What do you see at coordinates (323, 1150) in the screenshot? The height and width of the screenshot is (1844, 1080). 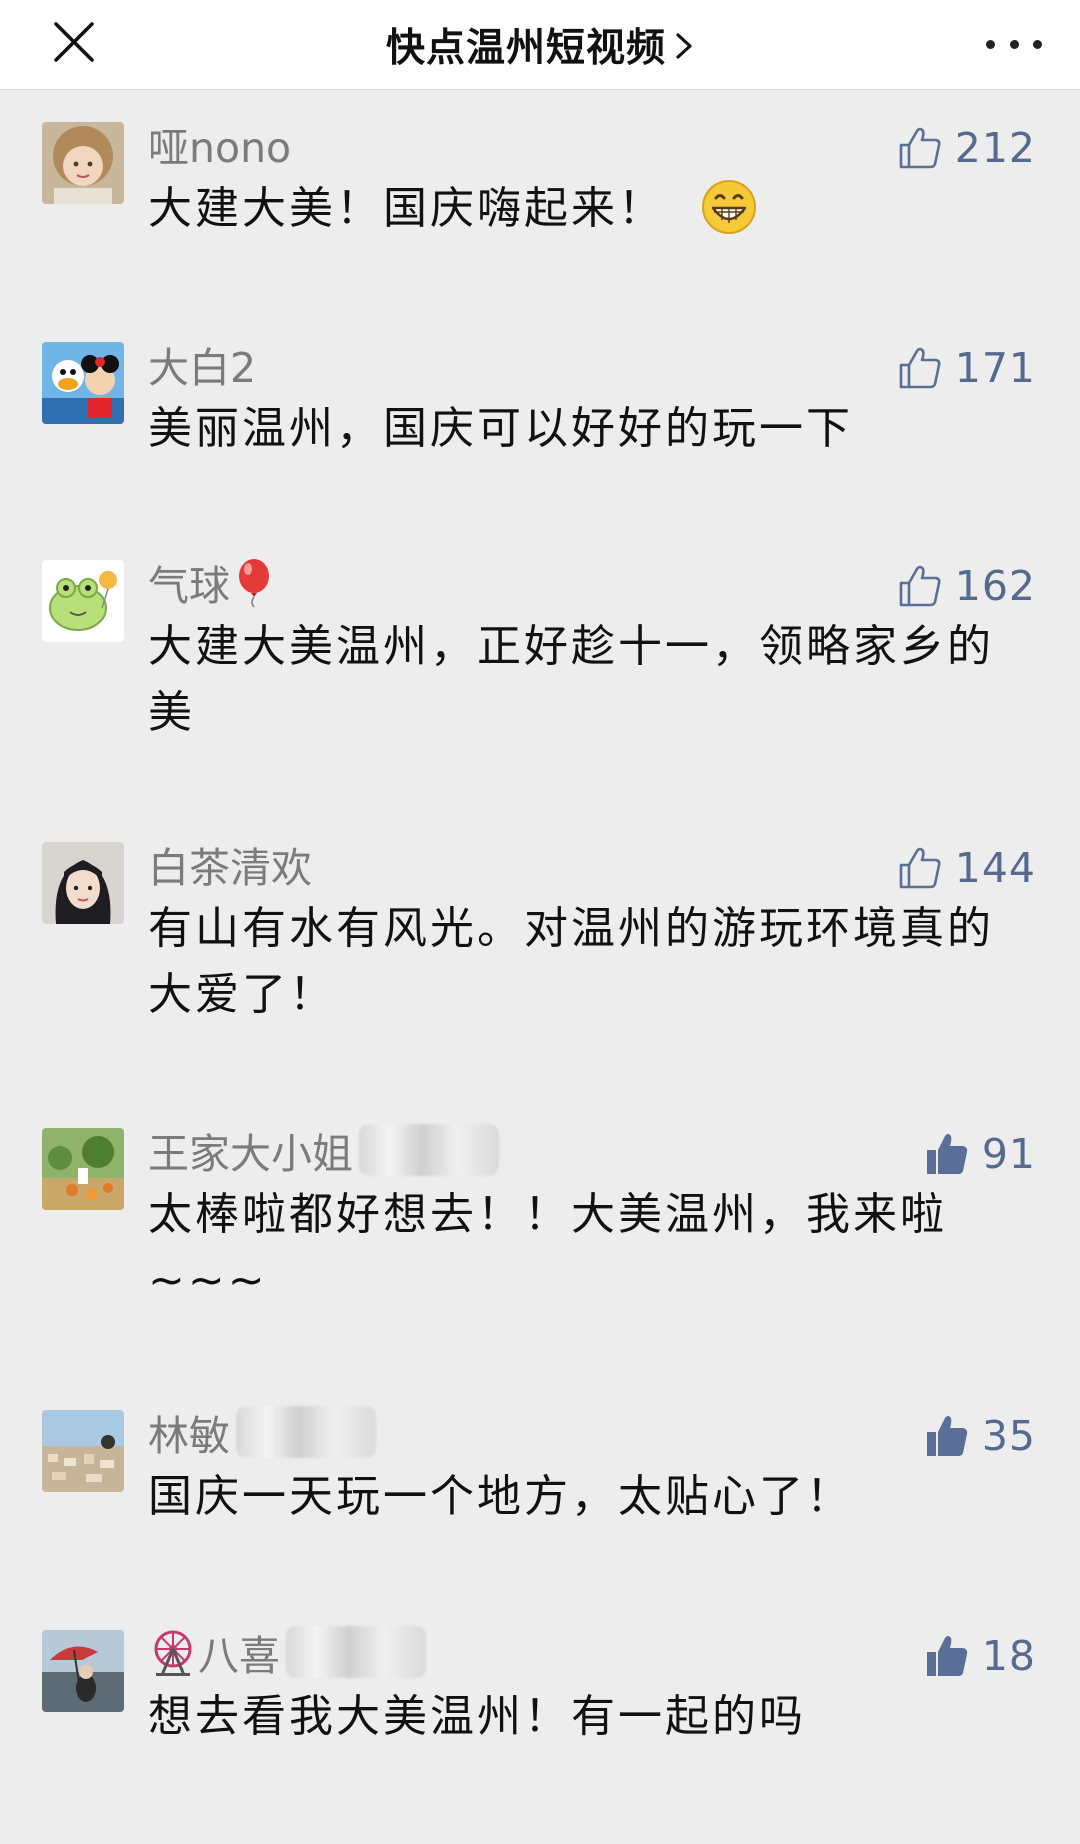 I see `username: 王家大小姐` at bounding box center [323, 1150].